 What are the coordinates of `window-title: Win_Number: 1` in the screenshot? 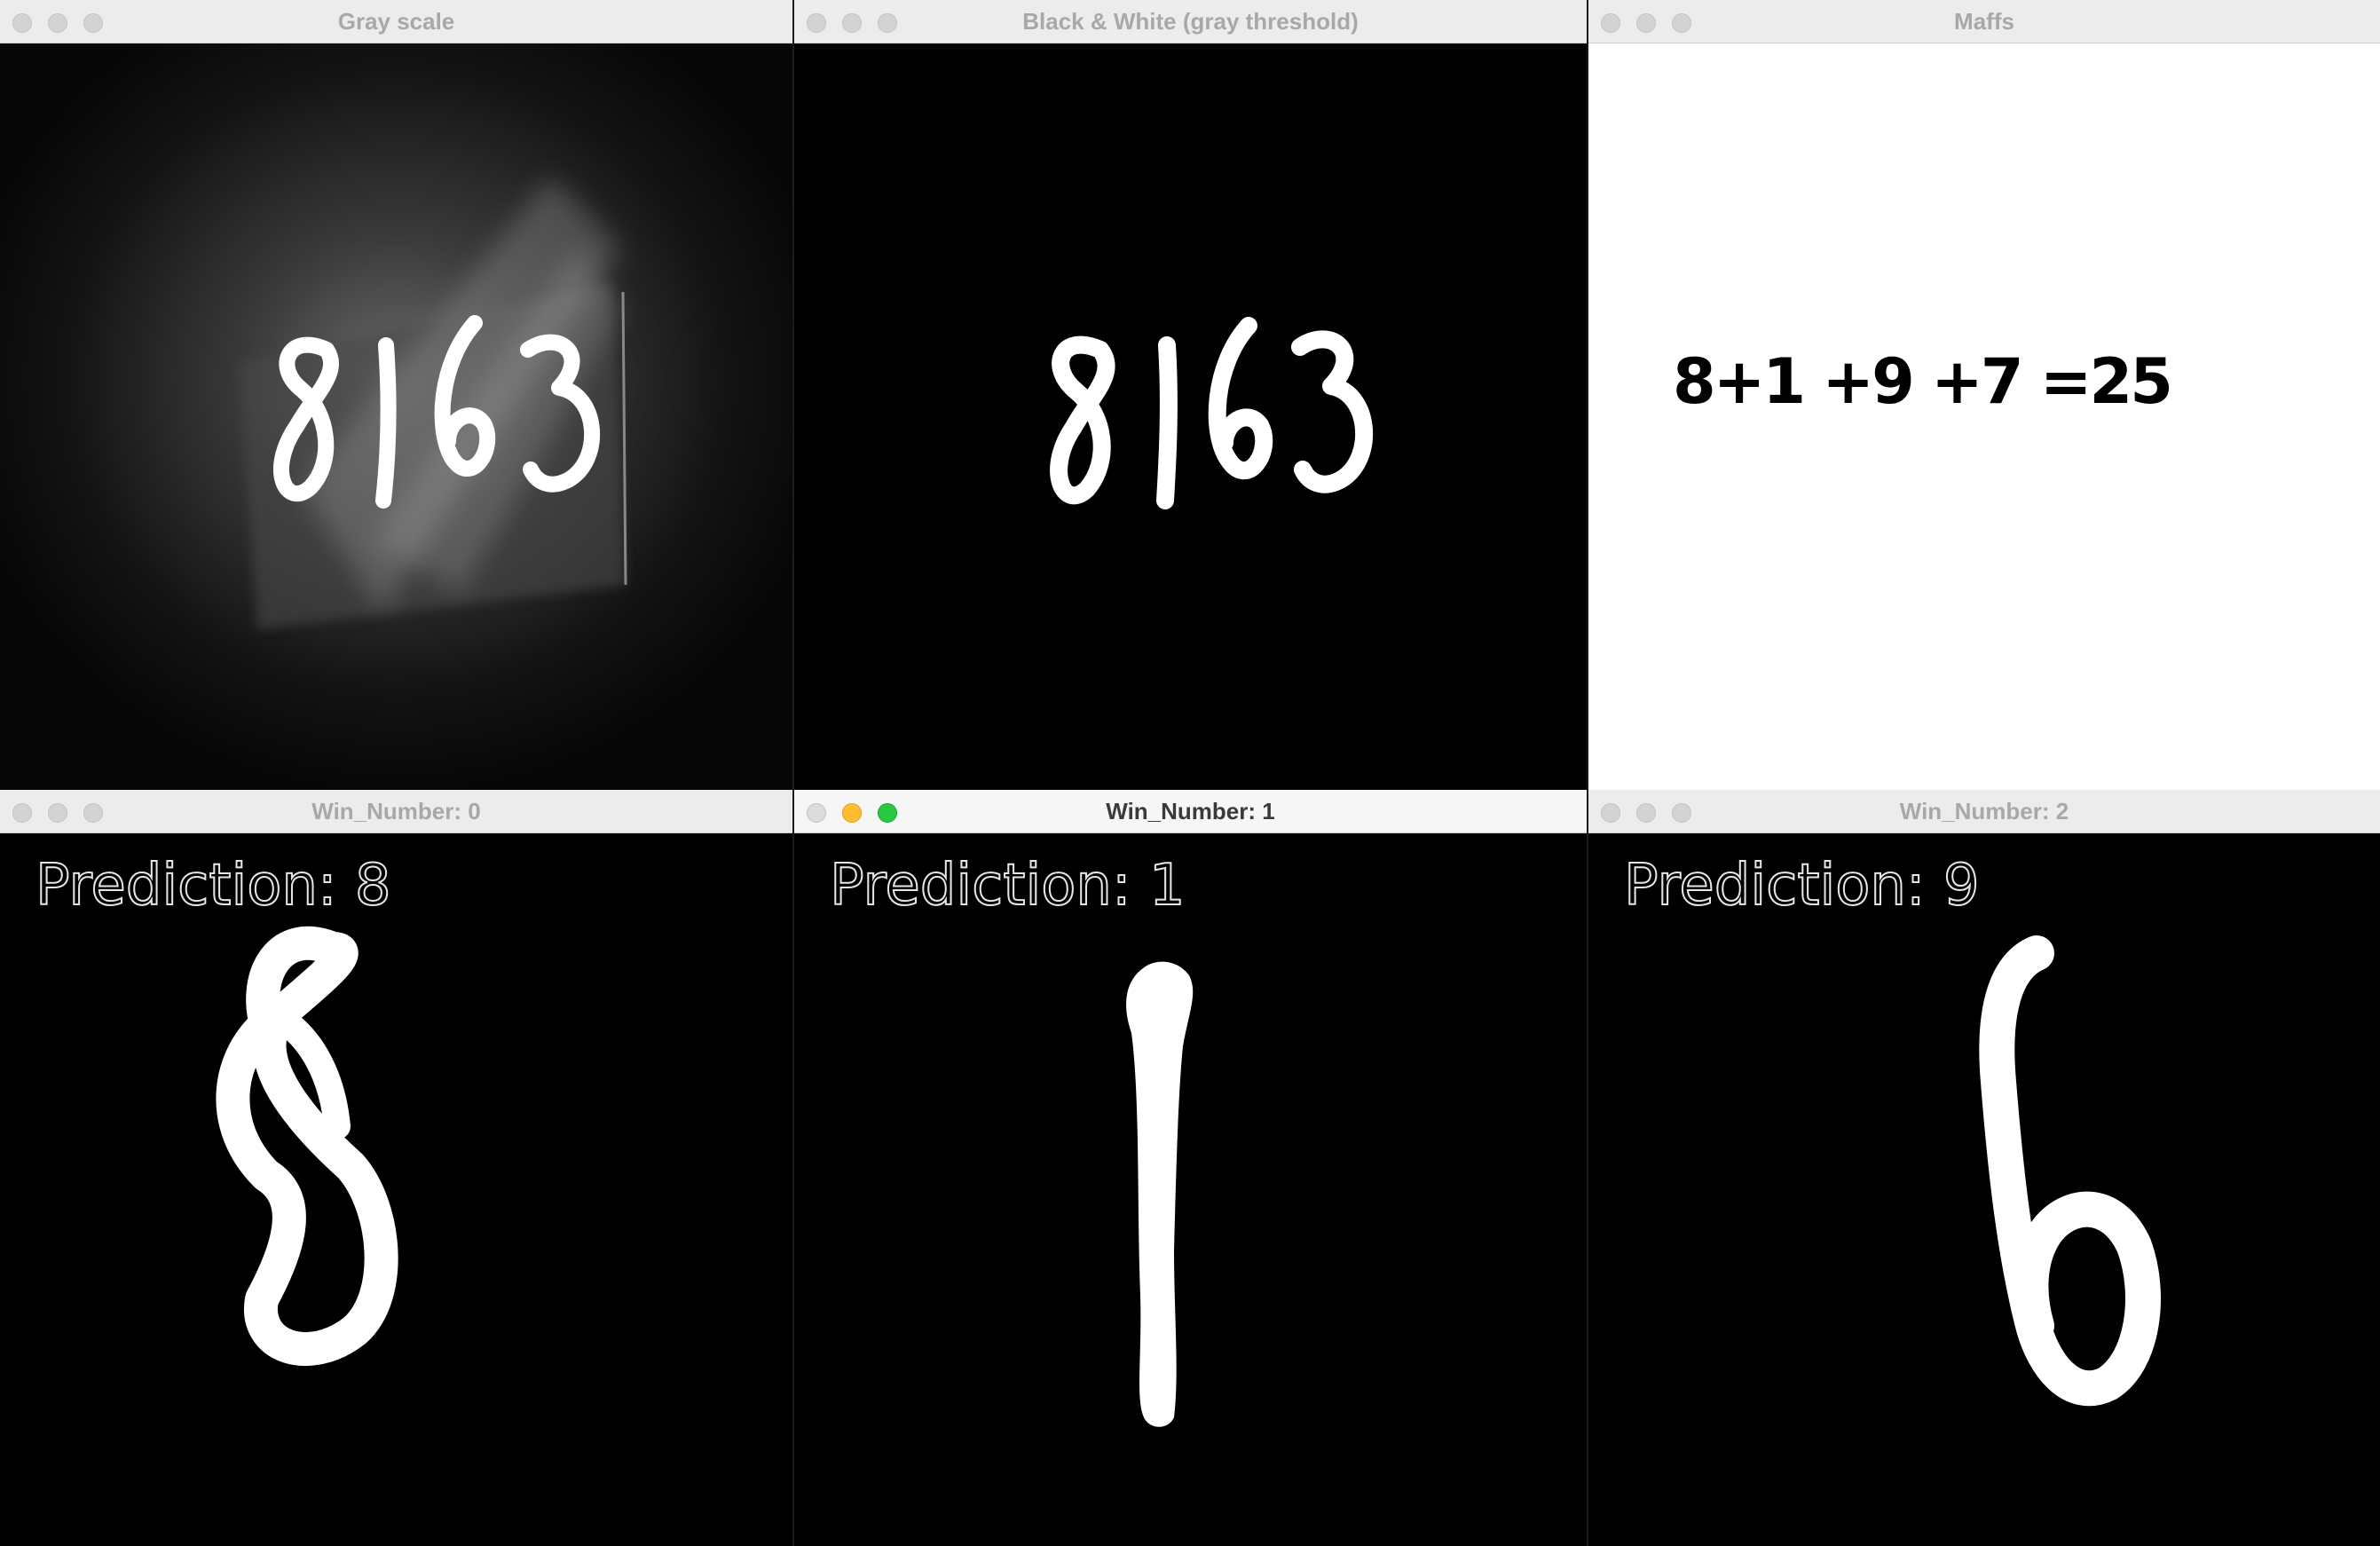 It's located at (1190, 811).